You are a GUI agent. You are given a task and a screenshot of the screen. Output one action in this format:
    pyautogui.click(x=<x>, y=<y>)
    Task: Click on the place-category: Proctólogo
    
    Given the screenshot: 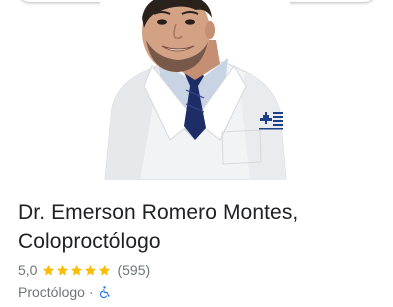 What is the action you would take?
    pyautogui.click(x=51, y=292)
    